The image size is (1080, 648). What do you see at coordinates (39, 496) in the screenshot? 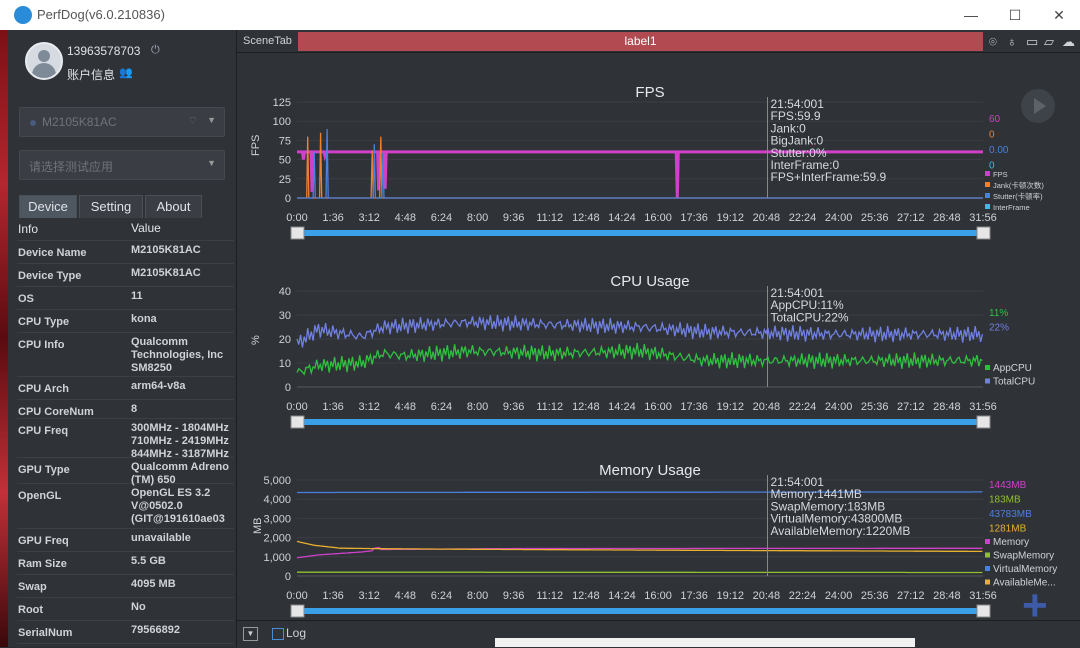
I see `table-row-key: OpenGL` at bounding box center [39, 496].